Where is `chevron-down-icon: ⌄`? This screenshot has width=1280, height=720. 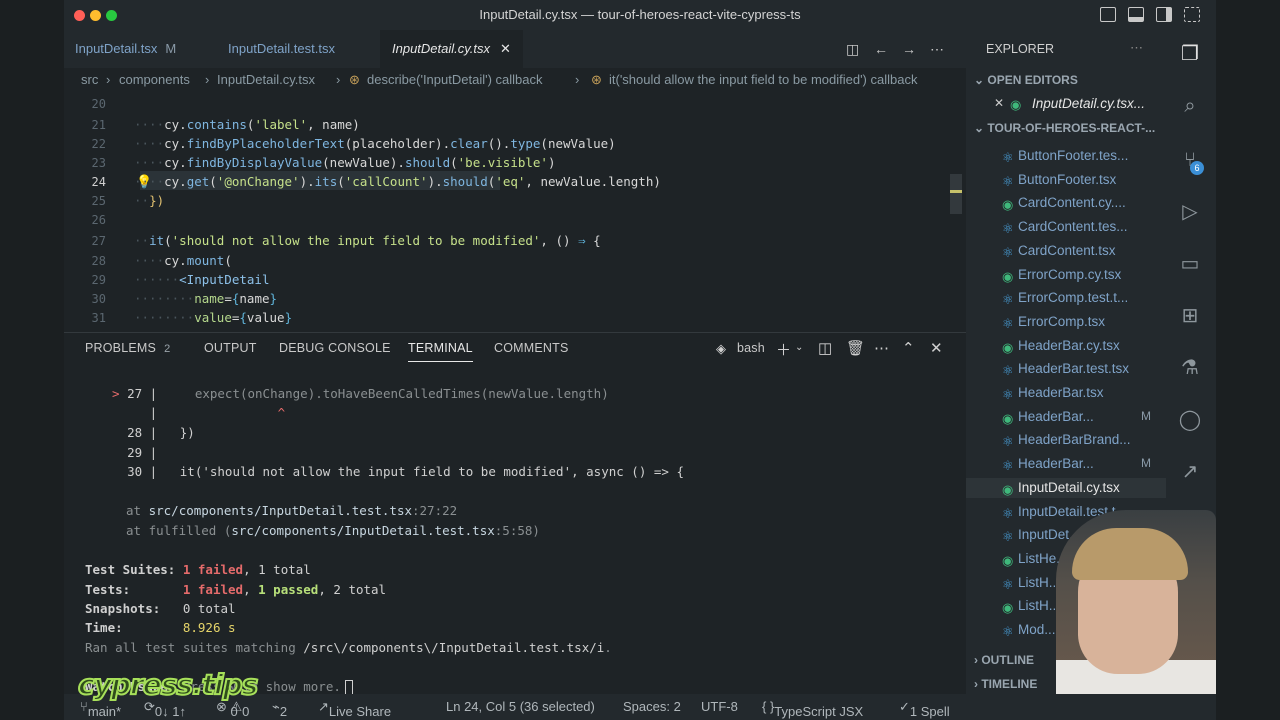 chevron-down-icon: ⌄ is located at coordinates (799, 347).